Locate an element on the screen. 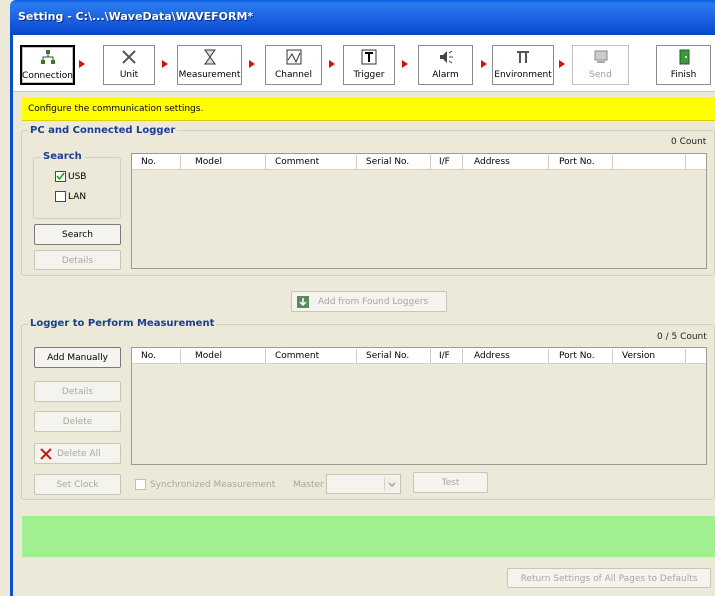 This screenshot has width=715, height=596. delete-all-button: Delete All is located at coordinates (77, 453).